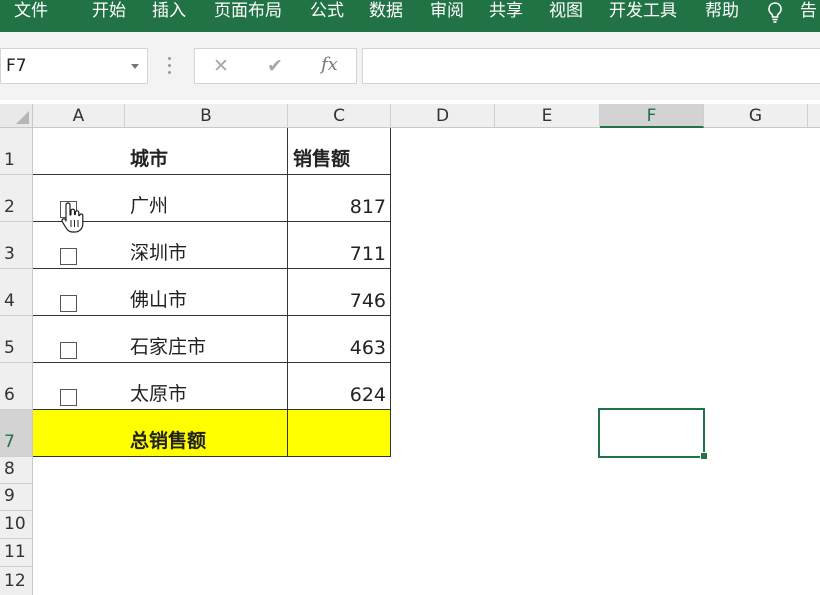 The width and height of the screenshot is (820, 595). I want to click on city-name: 深圳市, so click(159, 253).